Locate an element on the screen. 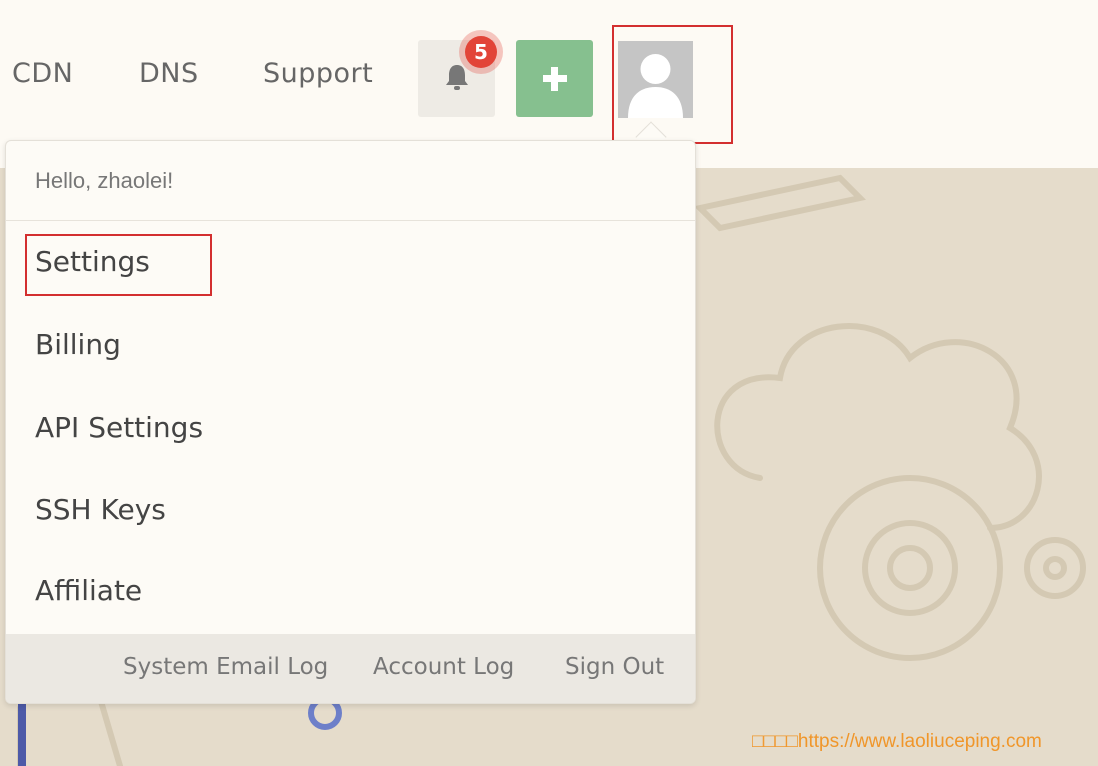 This screenshot has height=766, width=1098. menu-item-affiliate: Affiliate is located at coordinates (88, 590).